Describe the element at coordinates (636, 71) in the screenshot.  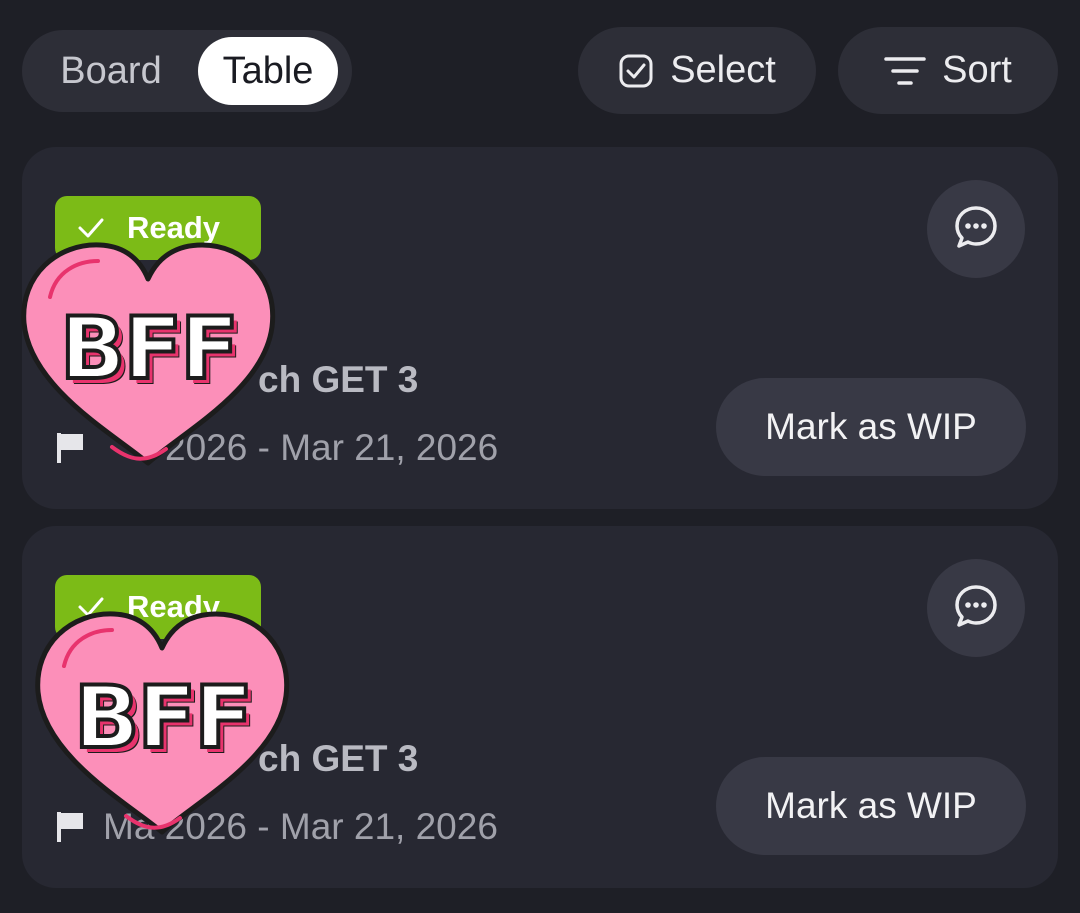
I see `checkbox-icon` at that location.